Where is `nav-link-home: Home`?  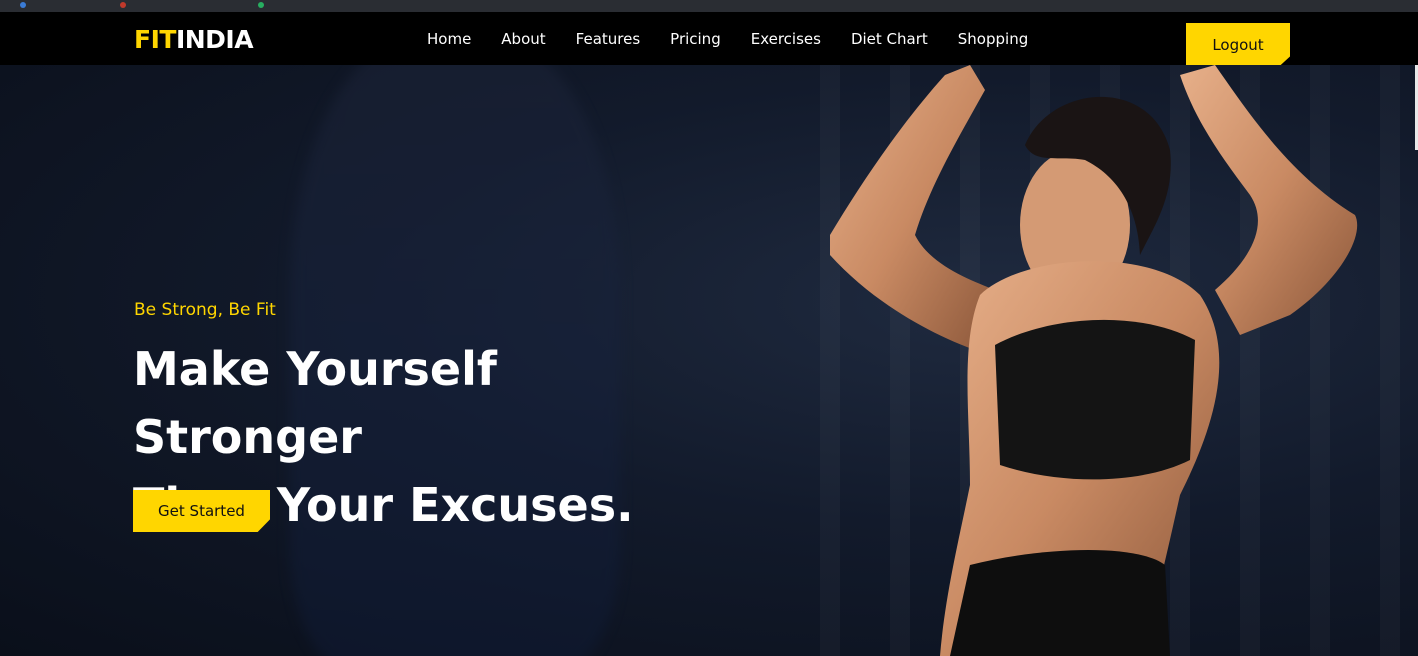
nav-link-home: Home is located at coordinates (449, 39).